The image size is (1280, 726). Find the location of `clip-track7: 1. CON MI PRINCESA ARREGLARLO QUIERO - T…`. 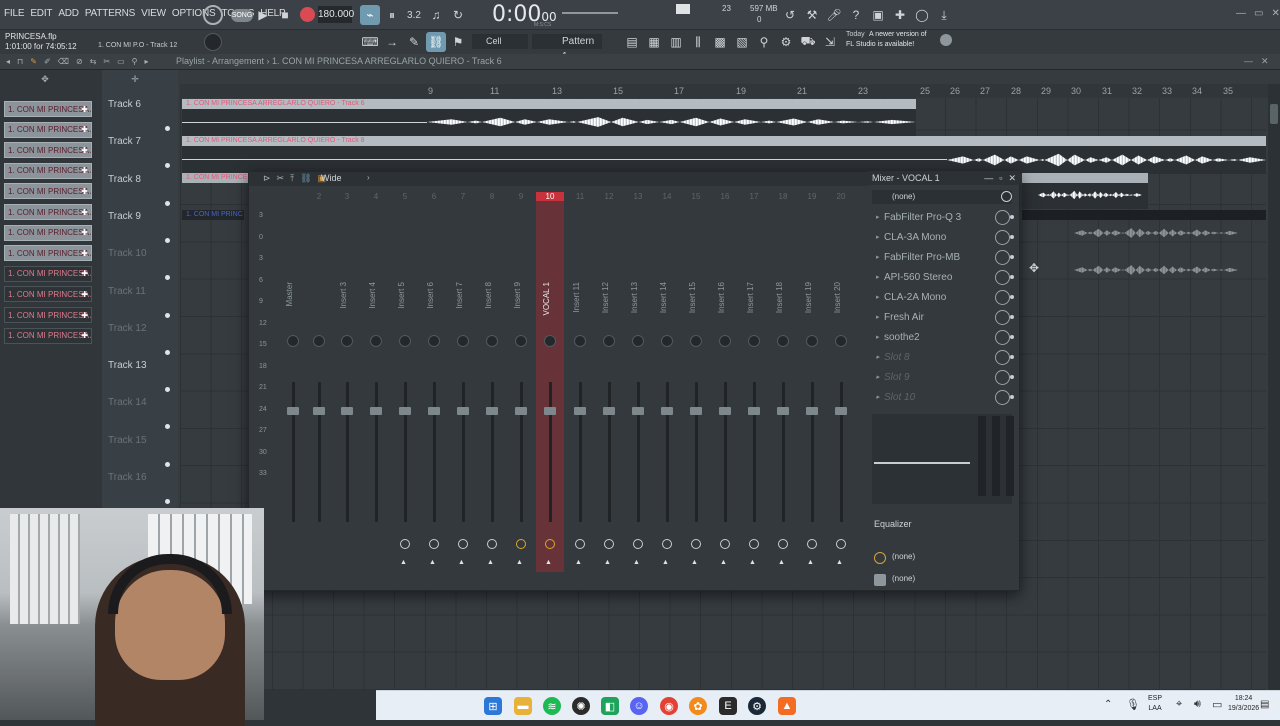

clip-track7: 1. CON MI PRINCESA ARREGLARLO QUIERO - T… is located at coordinates (724, 141).